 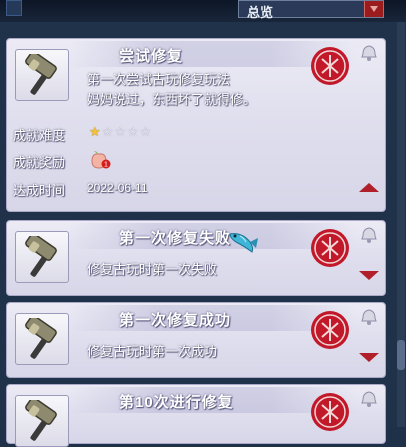 What do you see at coordinates (152, 351) in the screenshot?
I see `achievement-description: 修复古玩时第一次成功` at bounding box center [152, 351].